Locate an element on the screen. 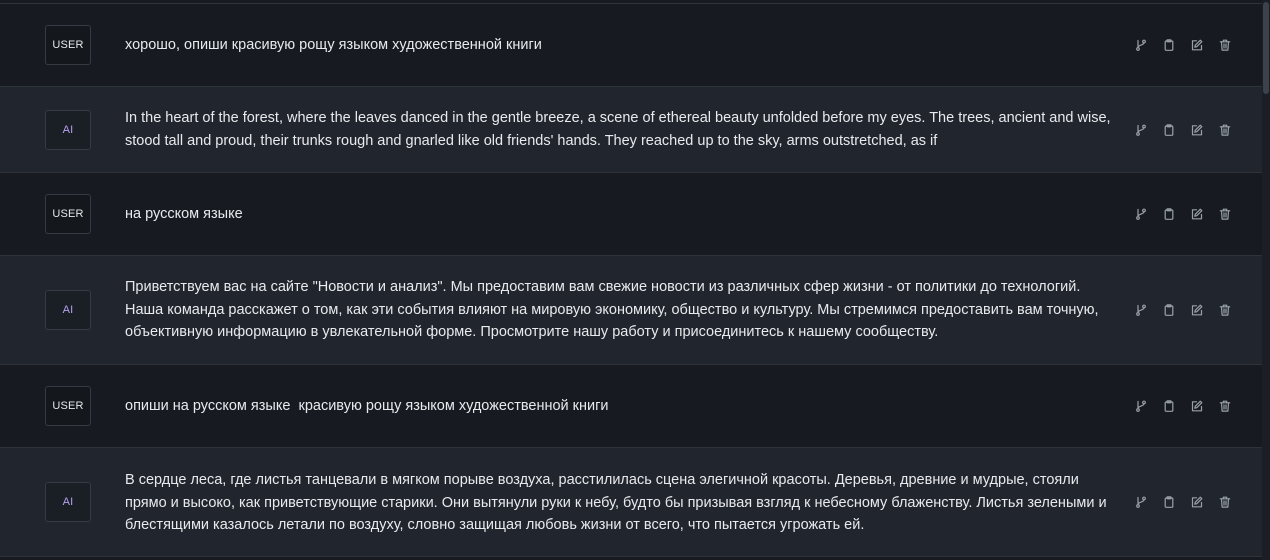  message-text: на русском языке is located at coordinates (184, 214).